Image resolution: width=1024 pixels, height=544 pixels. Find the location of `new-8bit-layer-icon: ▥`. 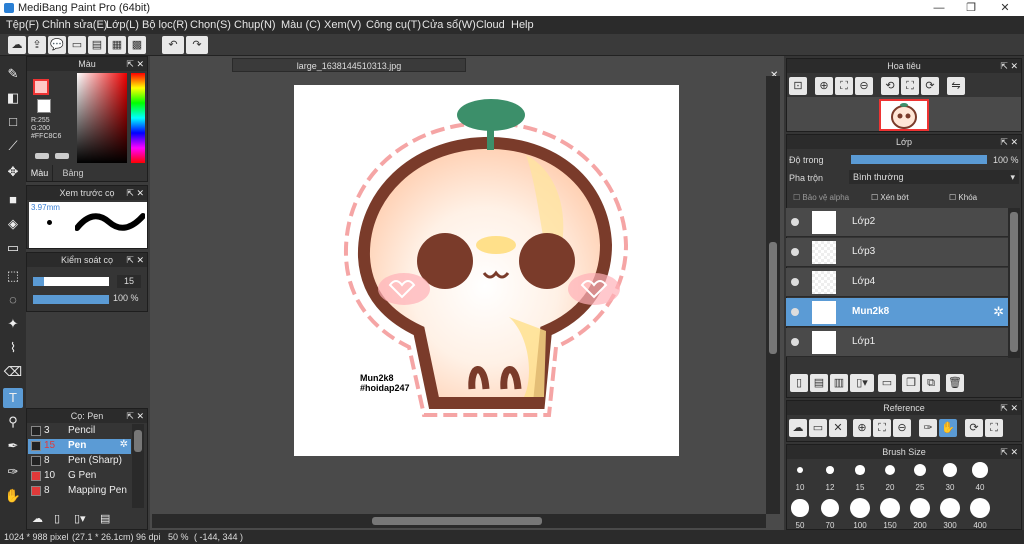

new-8bit-layer-icon: ▥ is located at coordinates (839, 383).